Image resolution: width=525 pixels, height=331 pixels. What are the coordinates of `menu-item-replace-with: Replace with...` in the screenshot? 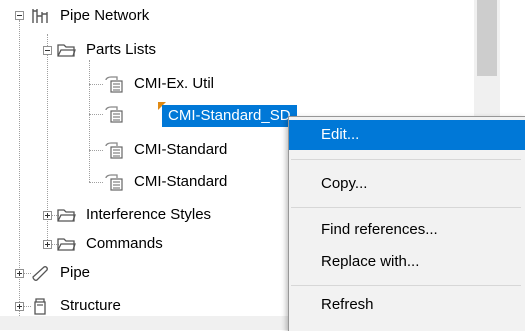 It's located at (407, 262).